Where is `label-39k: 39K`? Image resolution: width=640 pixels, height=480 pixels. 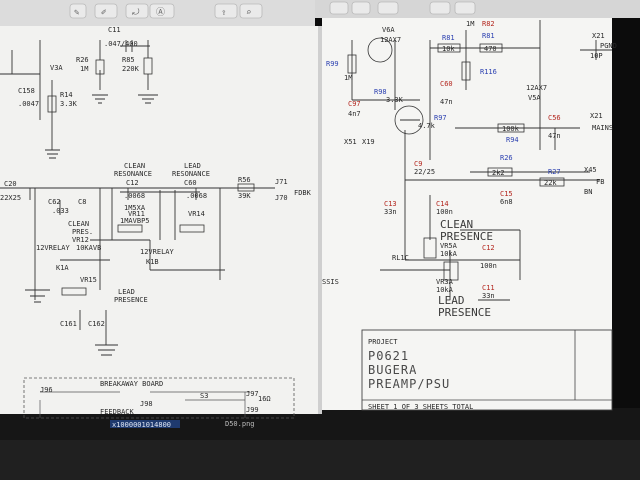 label-39k: 39K is located at coordinates (244, 196).